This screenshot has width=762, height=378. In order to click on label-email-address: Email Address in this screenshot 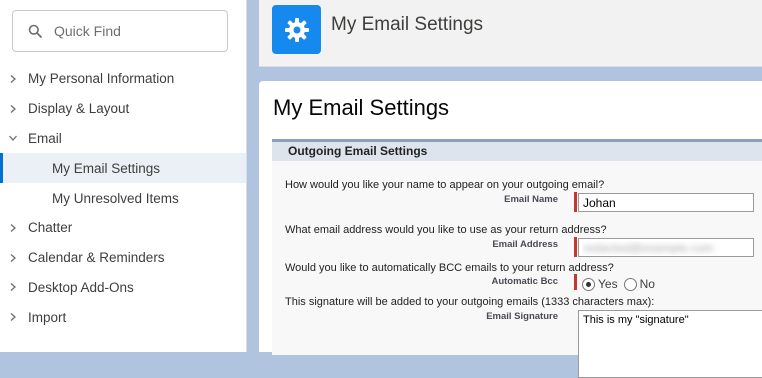, I will do `click(525, 244)`.